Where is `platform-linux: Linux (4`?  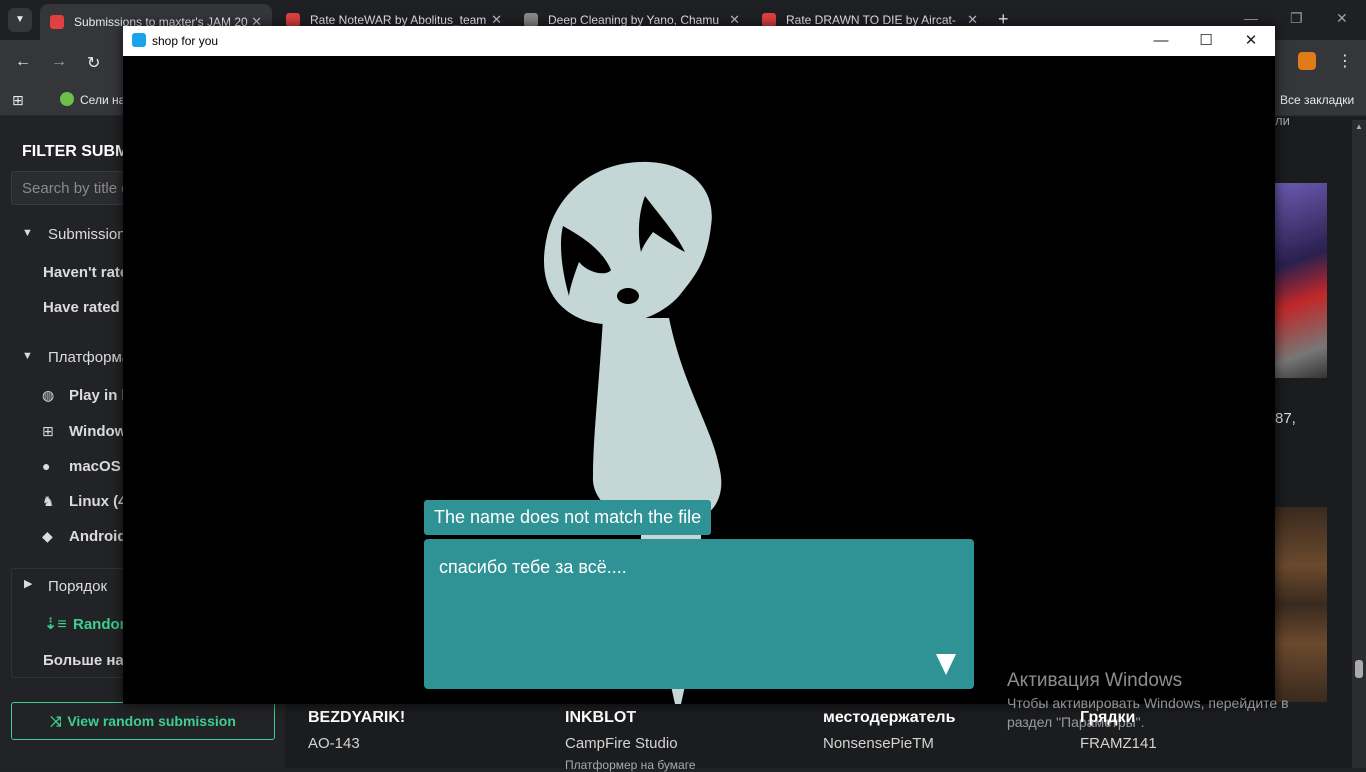
platform-linux: Linux (4 is located at coordinates (98, 501).